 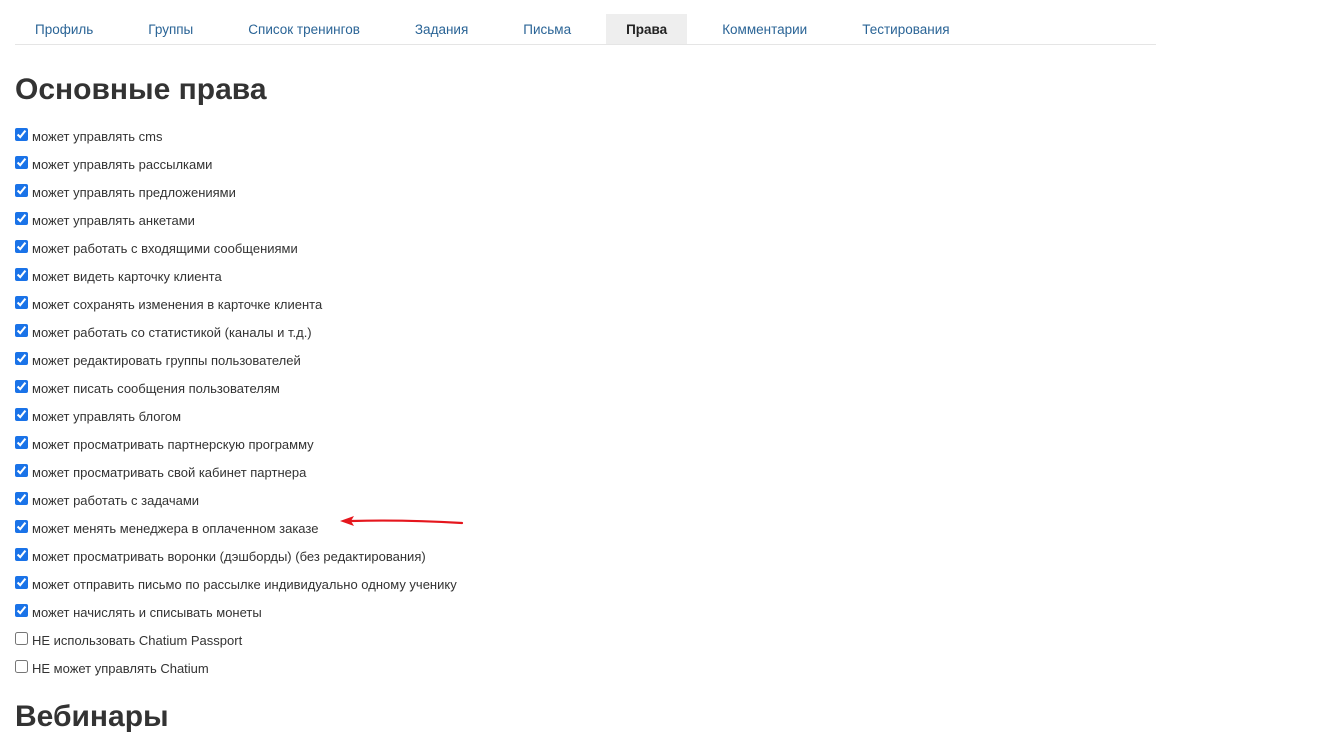 What do you see at coordinates (365, 668) in the screenshot?
I see `permission-item: НЕ может управлять Chatium` at bounding box center [365, 668].